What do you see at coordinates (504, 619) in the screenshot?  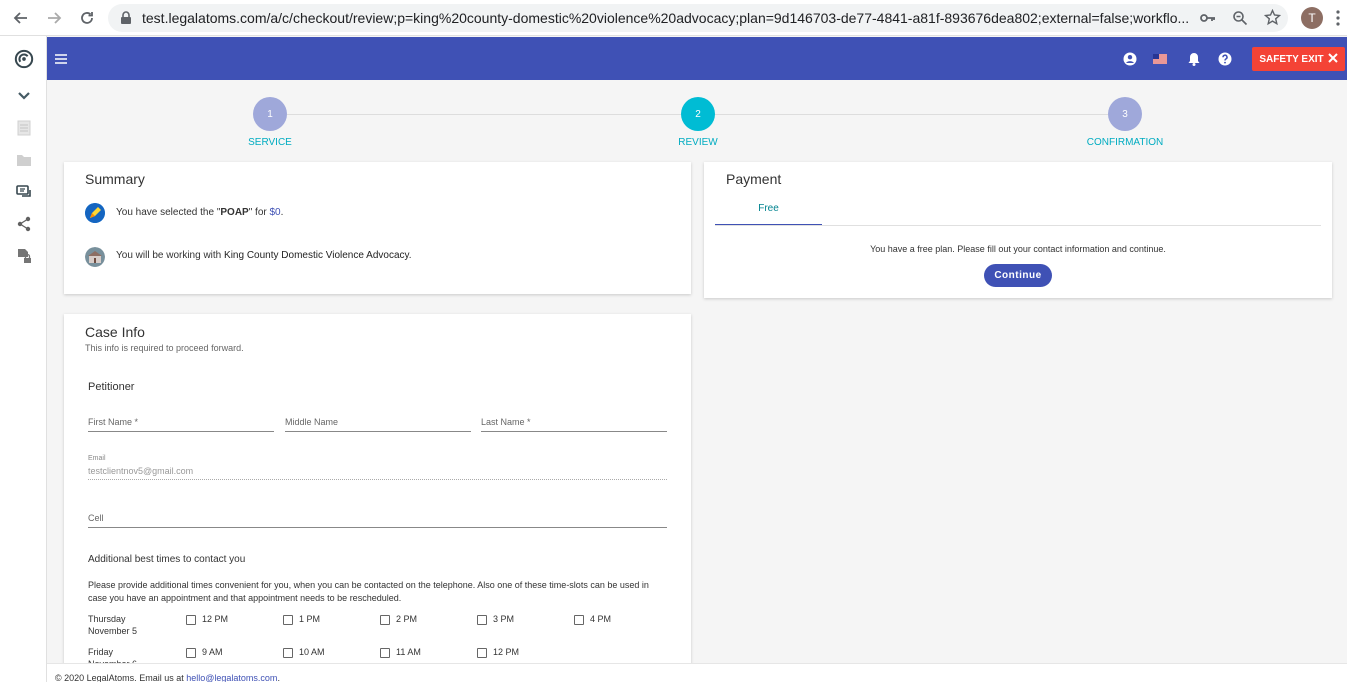 I see `timeslot-label: 3 PM` at bounding box center [504, 619].